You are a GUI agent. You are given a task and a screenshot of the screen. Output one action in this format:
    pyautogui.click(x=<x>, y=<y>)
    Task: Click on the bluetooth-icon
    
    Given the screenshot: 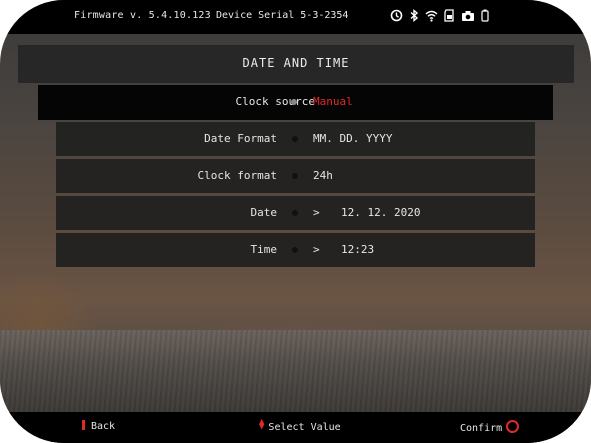 What is the action you would take?
    pyautogui.click(x=414, y=17)
    